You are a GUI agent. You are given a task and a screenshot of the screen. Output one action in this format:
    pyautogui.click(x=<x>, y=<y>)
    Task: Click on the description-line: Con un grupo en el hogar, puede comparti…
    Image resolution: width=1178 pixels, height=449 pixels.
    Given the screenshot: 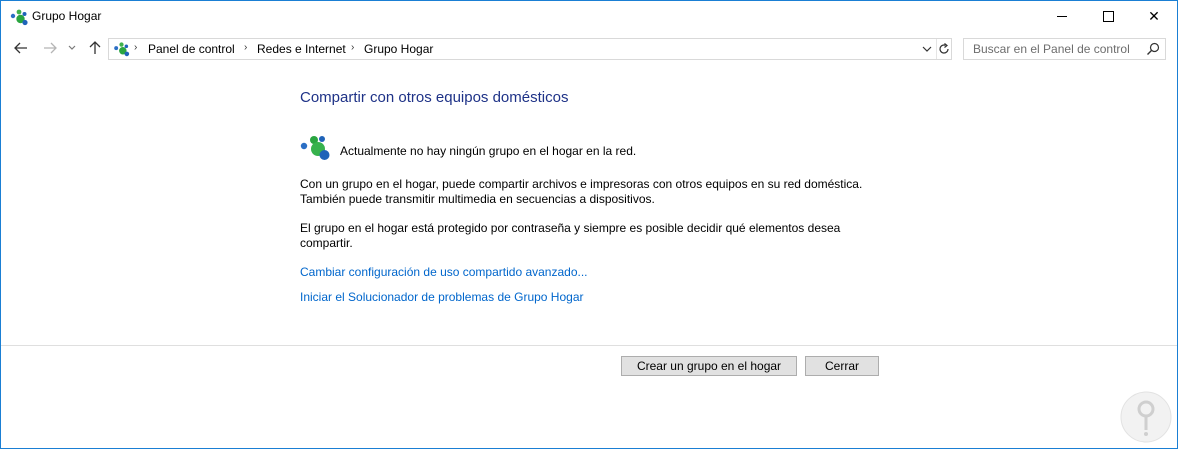 What is the action you would take?
    pyautogui.click(x=581, y=184)
    